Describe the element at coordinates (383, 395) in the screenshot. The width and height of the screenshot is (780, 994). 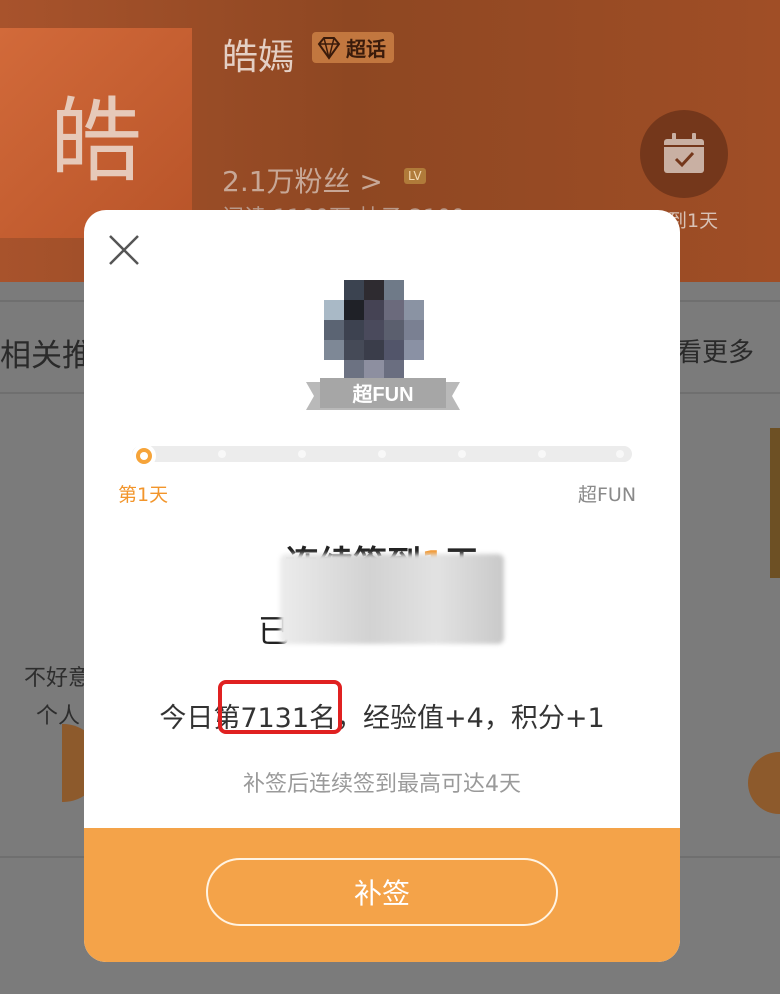
I see `fan-ribbon-label: 超FUN` at that location.